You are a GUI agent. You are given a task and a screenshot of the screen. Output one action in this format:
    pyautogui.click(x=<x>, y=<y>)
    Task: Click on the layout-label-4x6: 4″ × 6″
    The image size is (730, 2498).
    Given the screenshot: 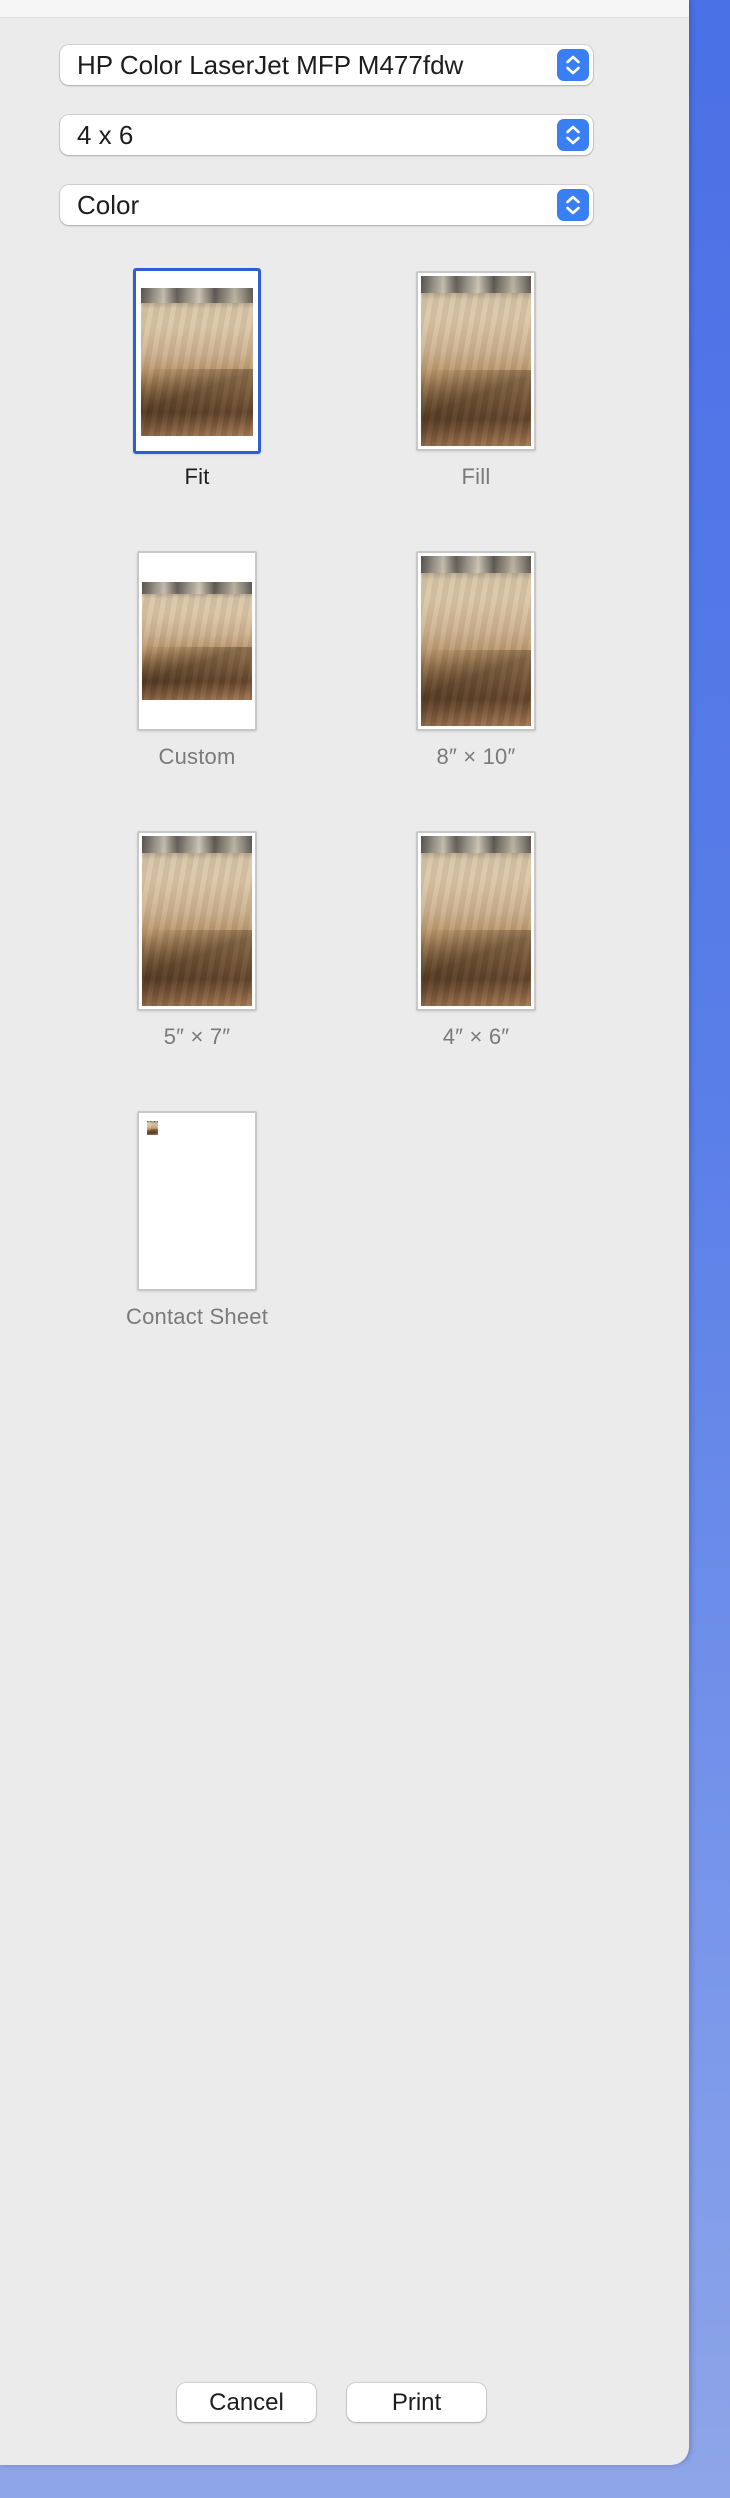 What is the action you would take?
    pyautogui.click(x=476, y=1036)
    